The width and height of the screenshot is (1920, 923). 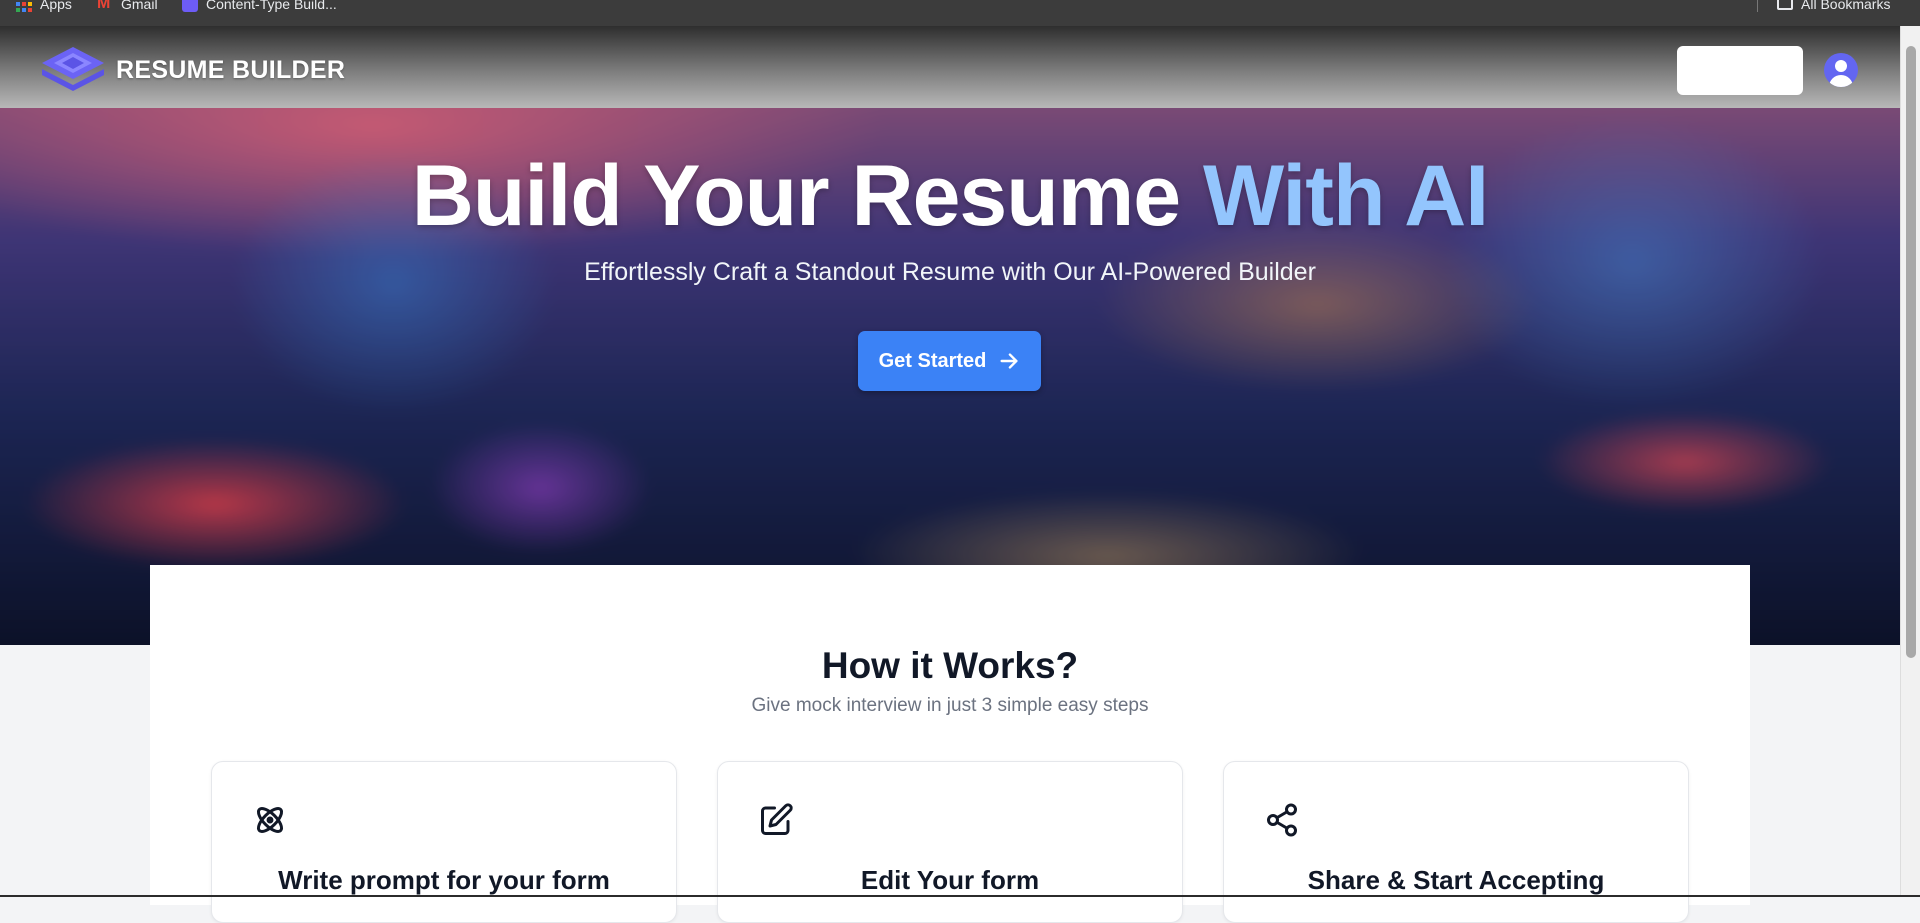 I want to click on get-started-button: Get Started, so click(x=949, y=361).